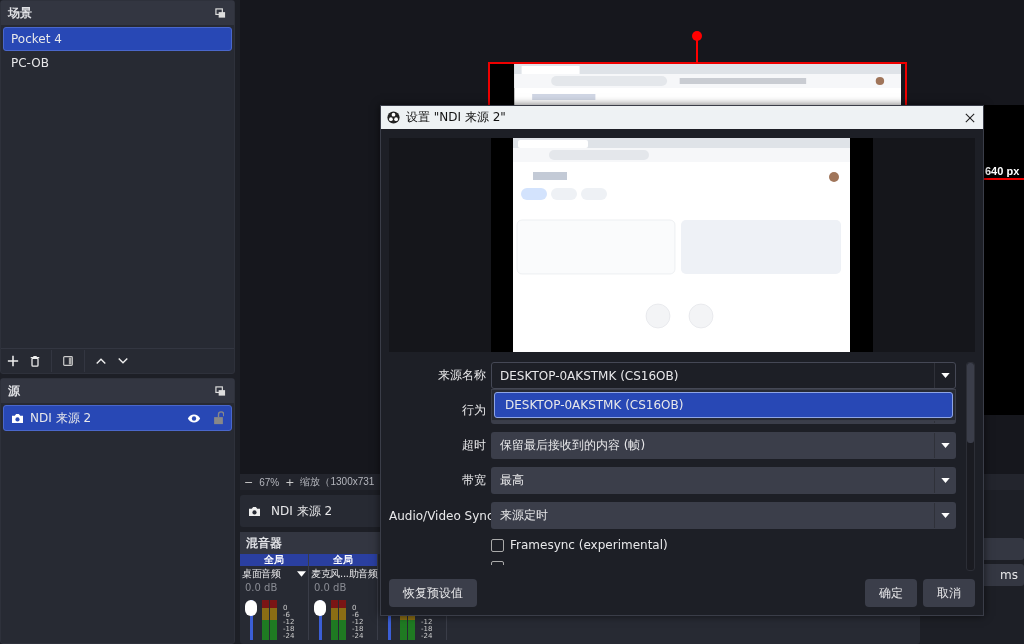 This screenshot has height=644, width=1024. What do you see at coordinates (891, 593) in the screenshot?
I see `ok-button: 确定` at bounding box center [891, 593].